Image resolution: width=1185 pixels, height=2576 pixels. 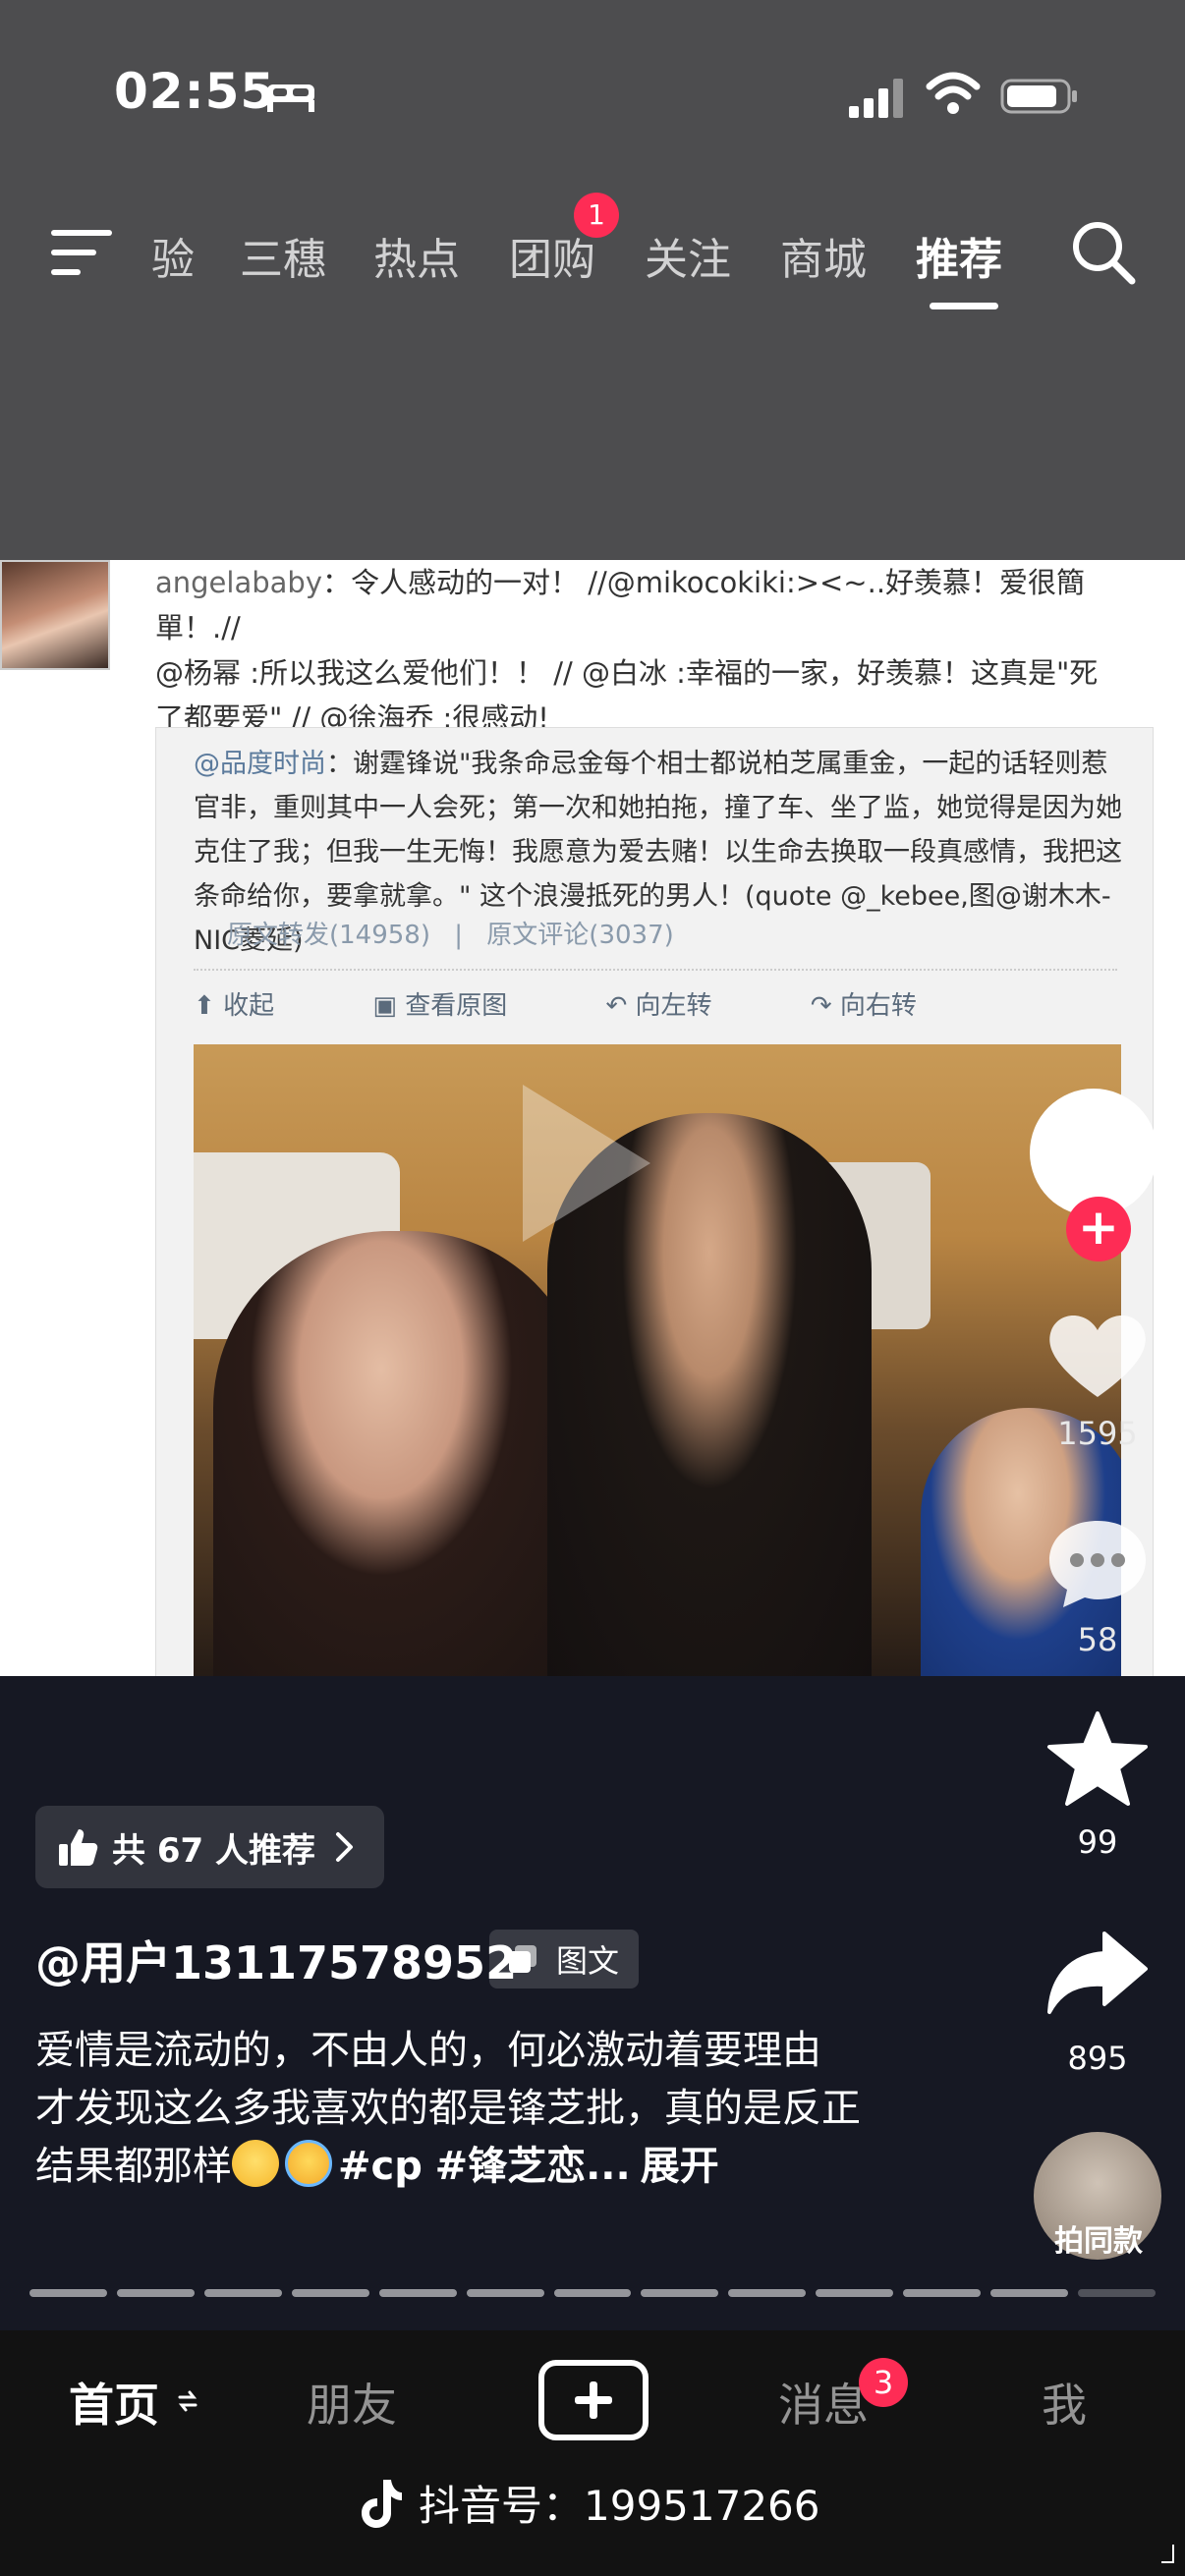 I want to click on status-time: 02:55, so click(x=195, y=91).